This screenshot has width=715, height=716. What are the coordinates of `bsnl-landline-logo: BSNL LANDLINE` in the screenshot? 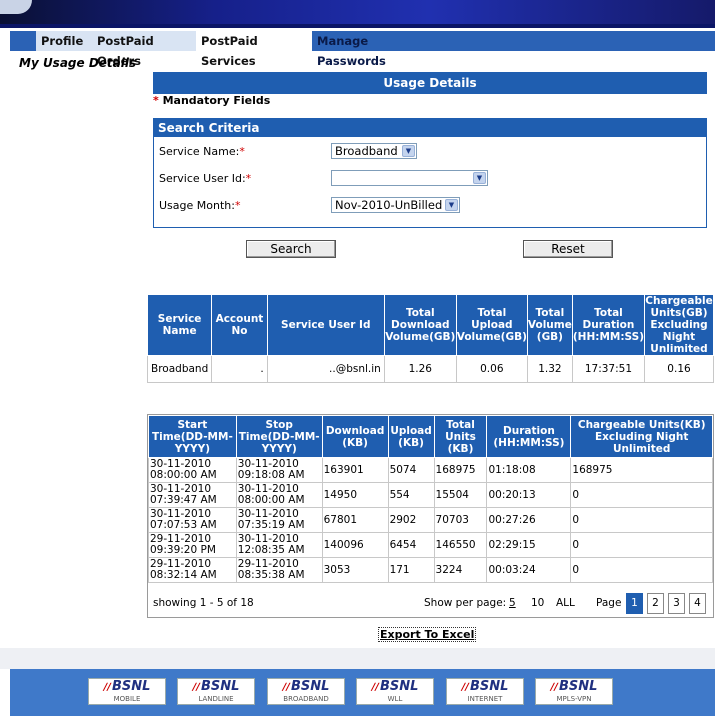 It's located at (216, 691).